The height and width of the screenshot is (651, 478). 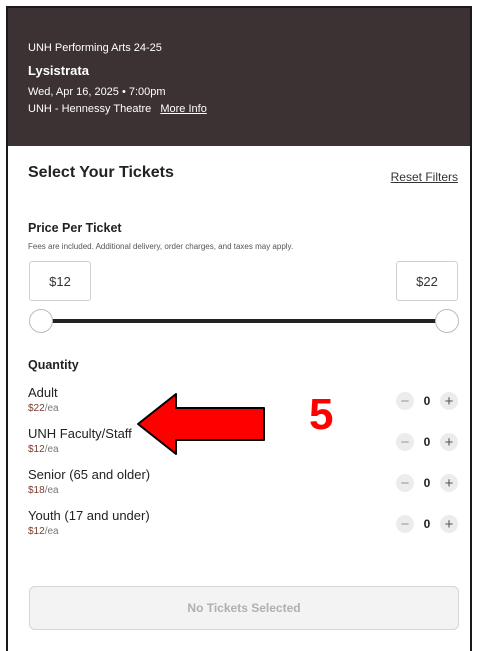 What do you see at coordinates (58, 70) in the screenshot?
I see `event-title: Lysistrata` at bounding box center [58, 70].